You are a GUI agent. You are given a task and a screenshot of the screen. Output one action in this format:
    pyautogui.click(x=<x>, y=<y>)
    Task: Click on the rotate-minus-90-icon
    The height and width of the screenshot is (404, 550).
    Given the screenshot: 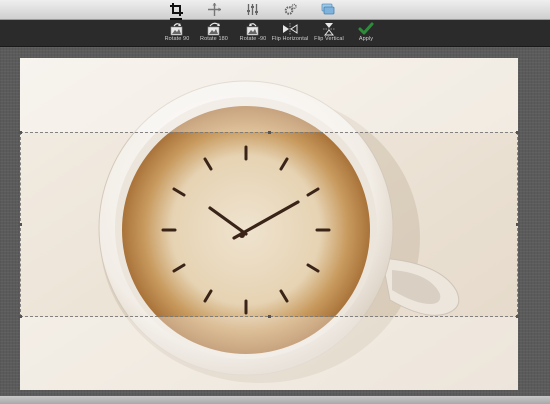 What is the action you would take?
    pyautogui.click(x=252, y=29)
    